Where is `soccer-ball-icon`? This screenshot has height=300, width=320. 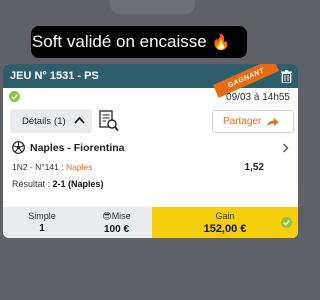 soccer-ball-icon is located at coordinates (18, 147).